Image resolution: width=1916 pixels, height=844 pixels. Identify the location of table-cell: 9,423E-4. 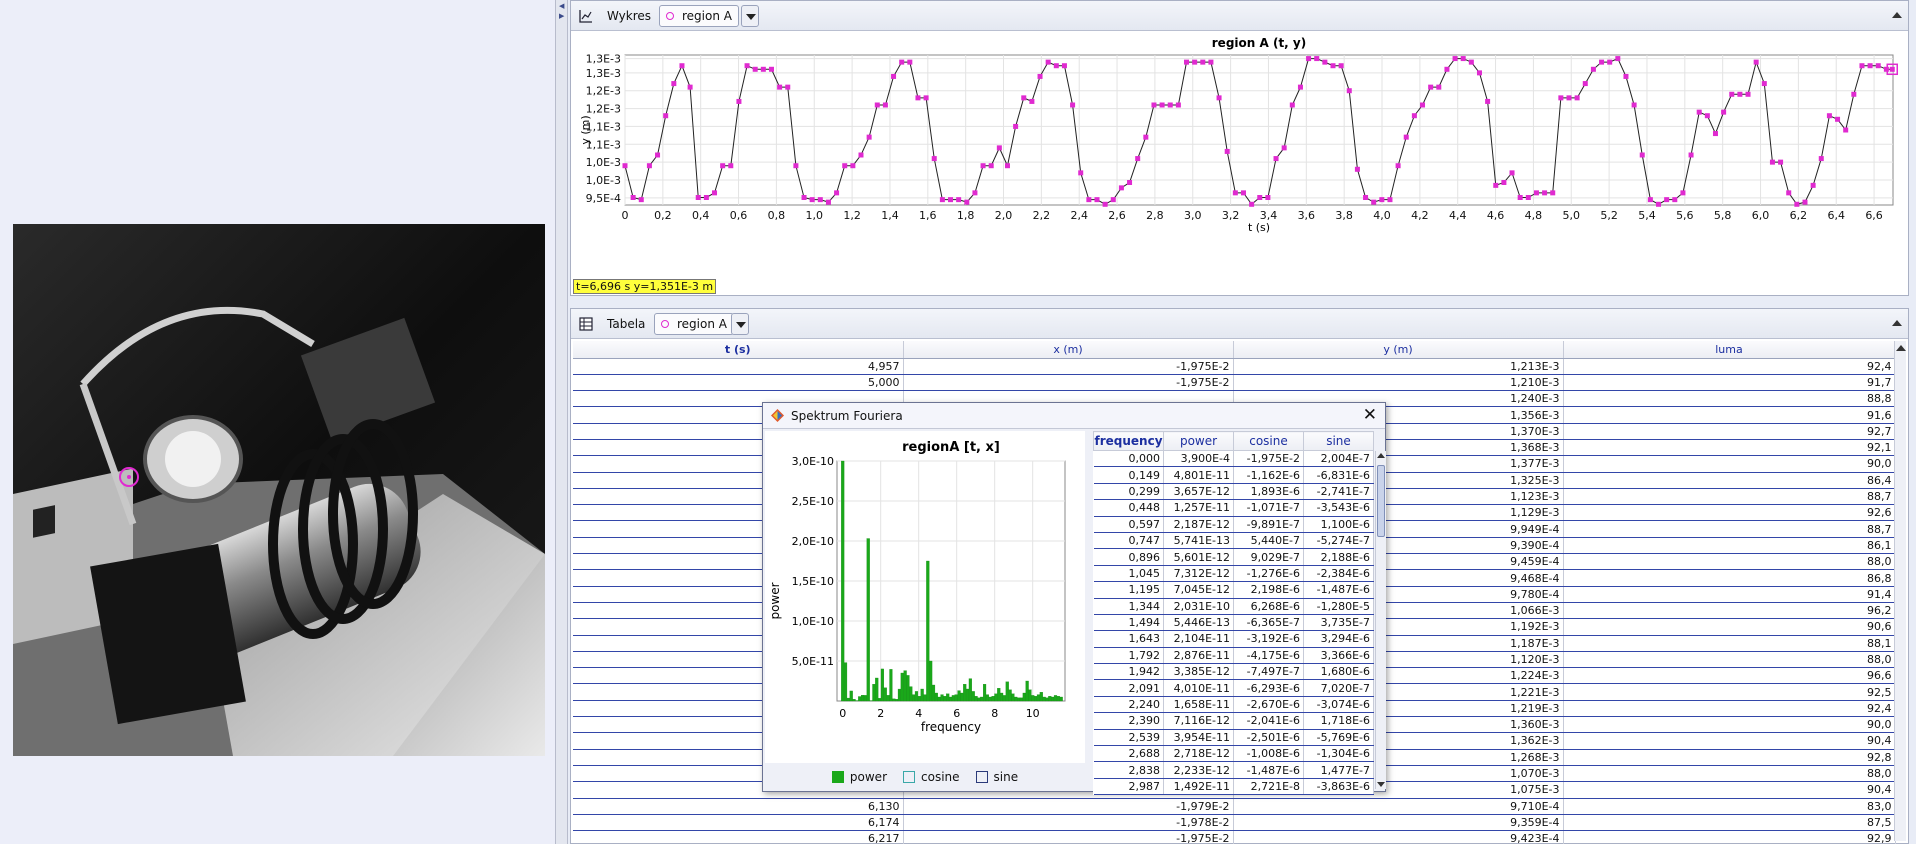
(1398, 837).